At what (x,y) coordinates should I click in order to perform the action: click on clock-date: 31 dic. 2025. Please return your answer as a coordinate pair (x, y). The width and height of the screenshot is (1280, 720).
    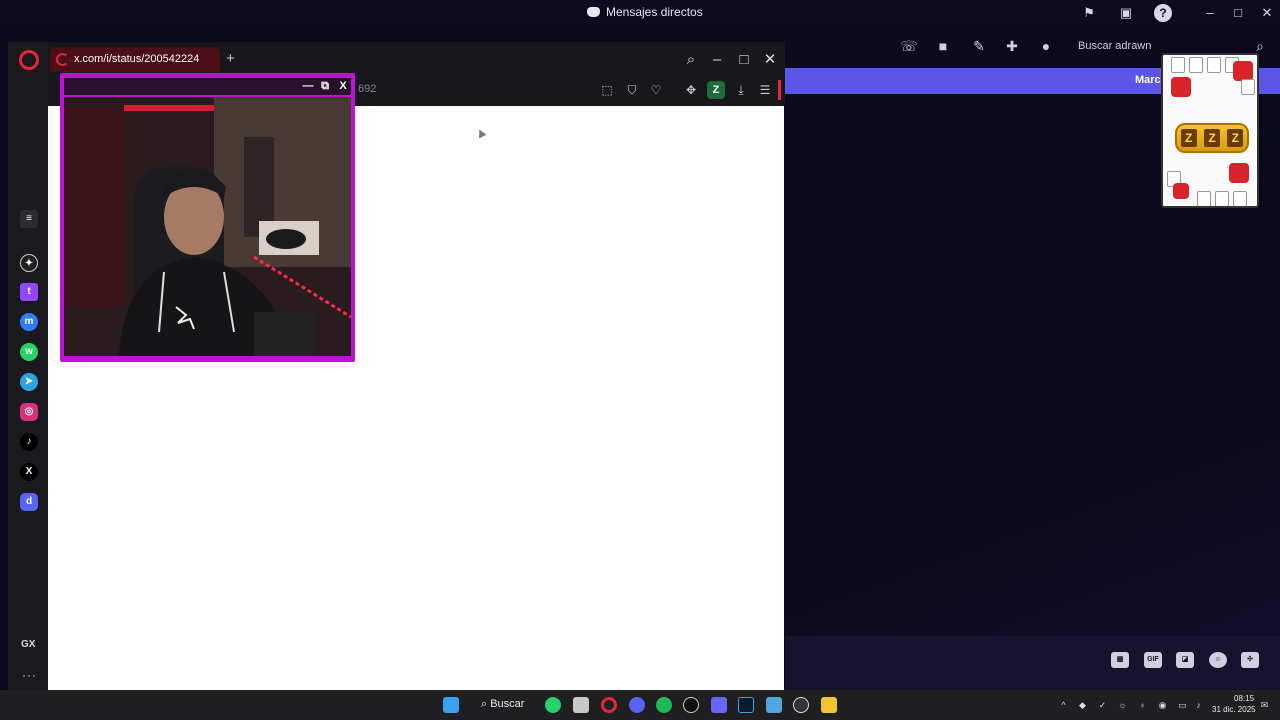
    Looking at the image, I should click on (1234, 709).